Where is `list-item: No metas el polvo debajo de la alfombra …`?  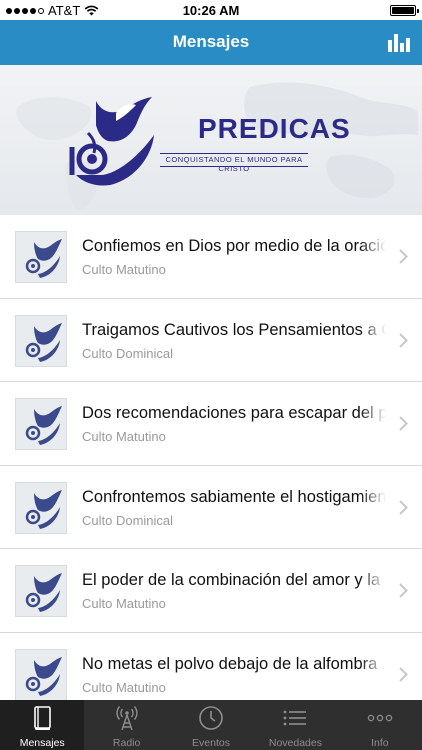 list-item: No metas el polvo debajo de la alfombra … is located at coordinates (211, 666).